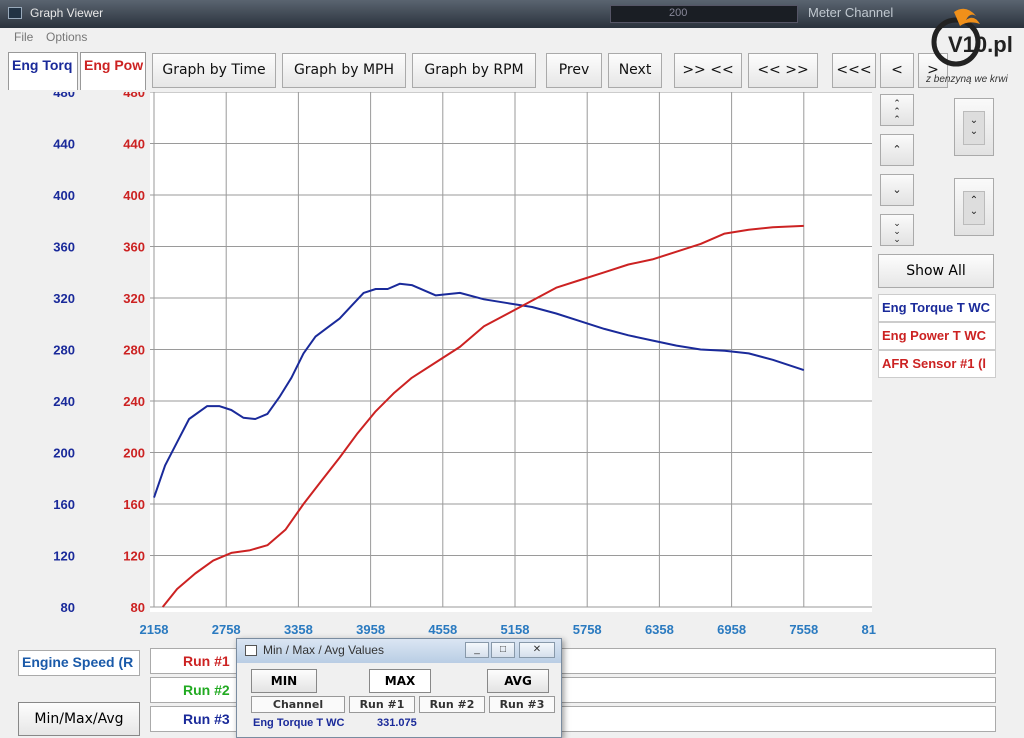  Describe the element at coordinates (708, 70) in the screenshot. I see `zoom-in-button: >> <<` at that location.